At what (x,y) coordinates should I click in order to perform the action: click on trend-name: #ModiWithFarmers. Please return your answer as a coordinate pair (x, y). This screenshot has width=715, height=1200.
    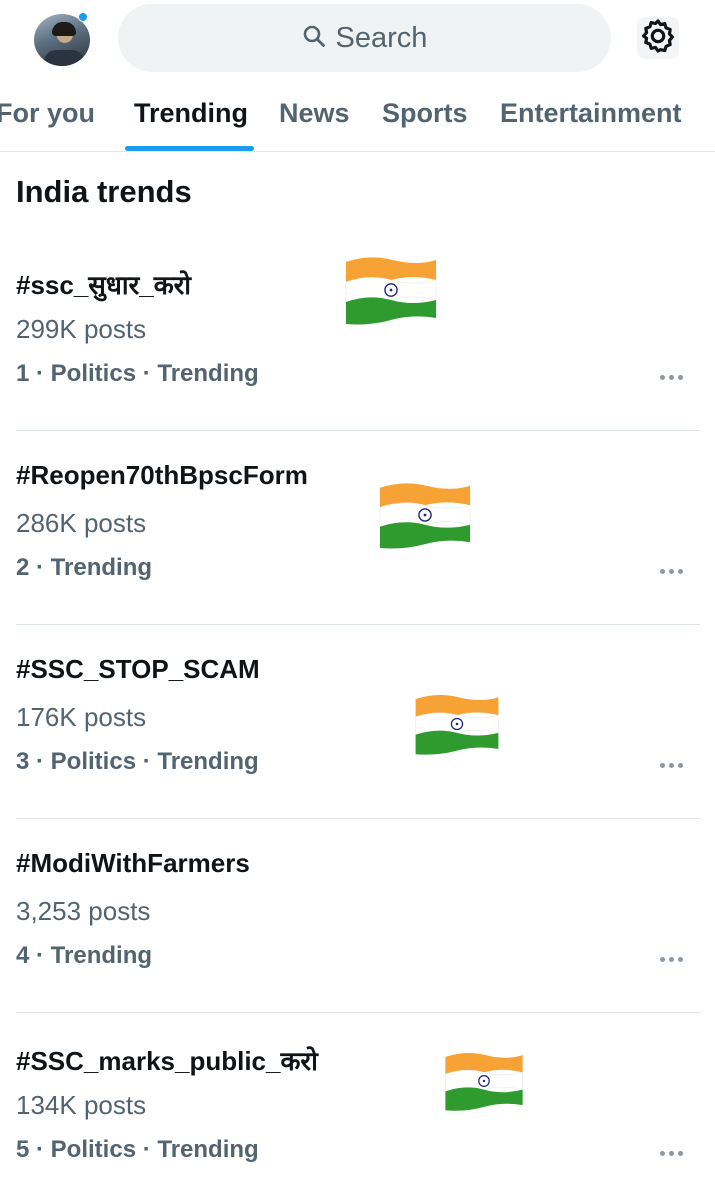
    Looking at the image, I should click on (133, 863).